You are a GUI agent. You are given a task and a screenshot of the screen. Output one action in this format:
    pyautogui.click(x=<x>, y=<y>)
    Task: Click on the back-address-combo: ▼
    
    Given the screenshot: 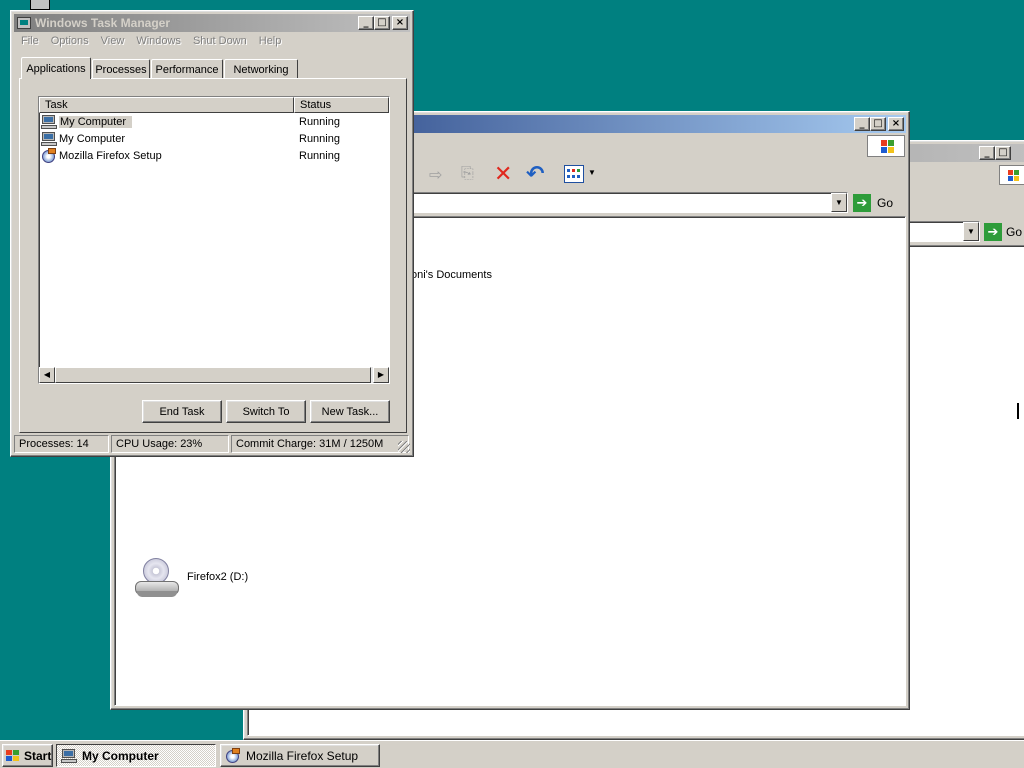 What is the action you would take?
    pyautogui.click(x=942, y=231)
    